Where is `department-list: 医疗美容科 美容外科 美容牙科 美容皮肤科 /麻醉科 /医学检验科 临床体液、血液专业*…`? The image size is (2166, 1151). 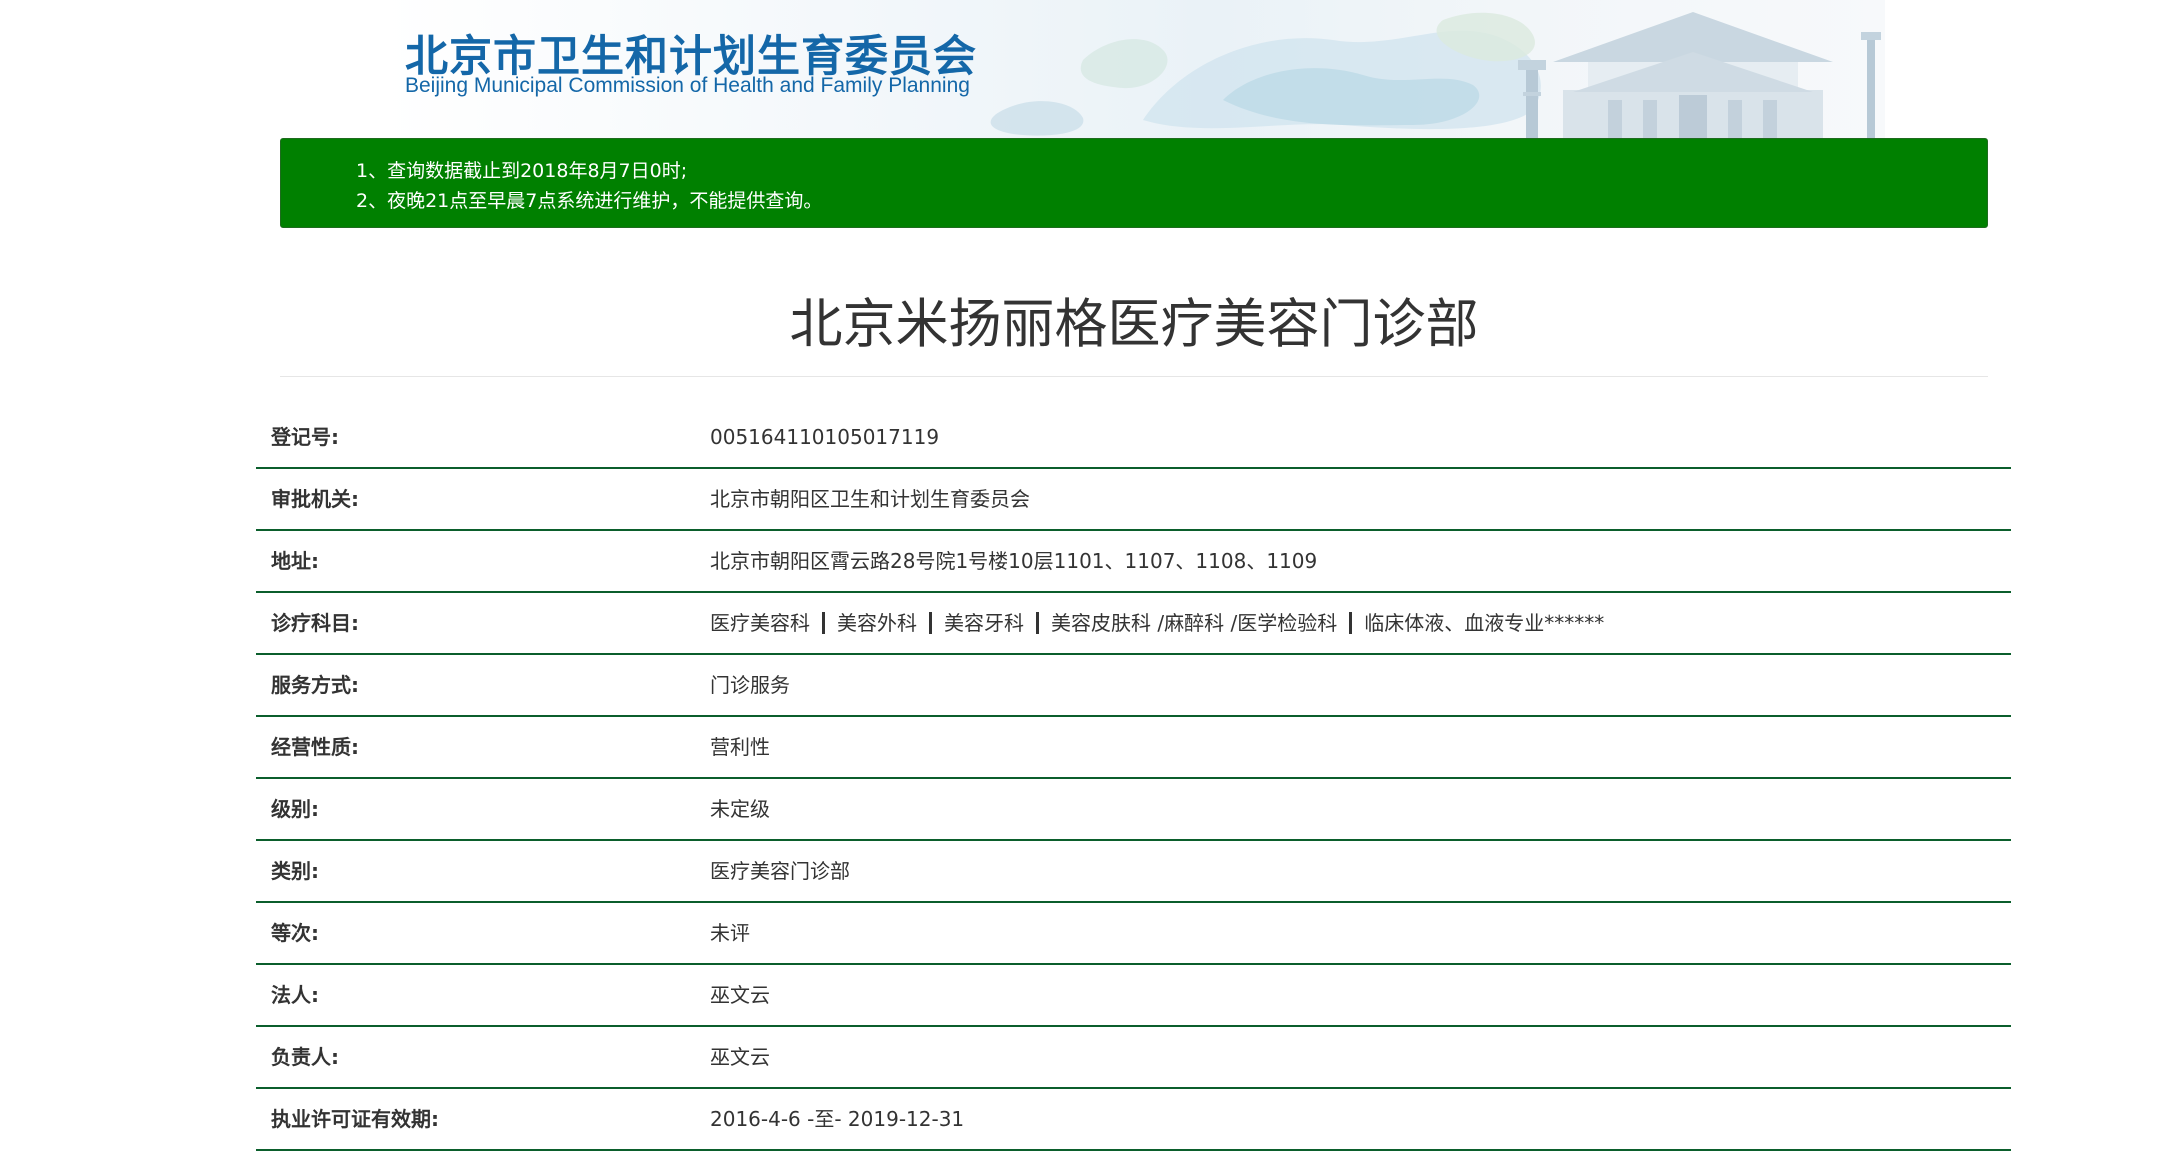 department-list: 医疗美容科 美容外科 美容牙科 美容皮肤科 /麻醉科 /医学检验科 临床体液、血液专业*… is located at coordinates (1157, 623).